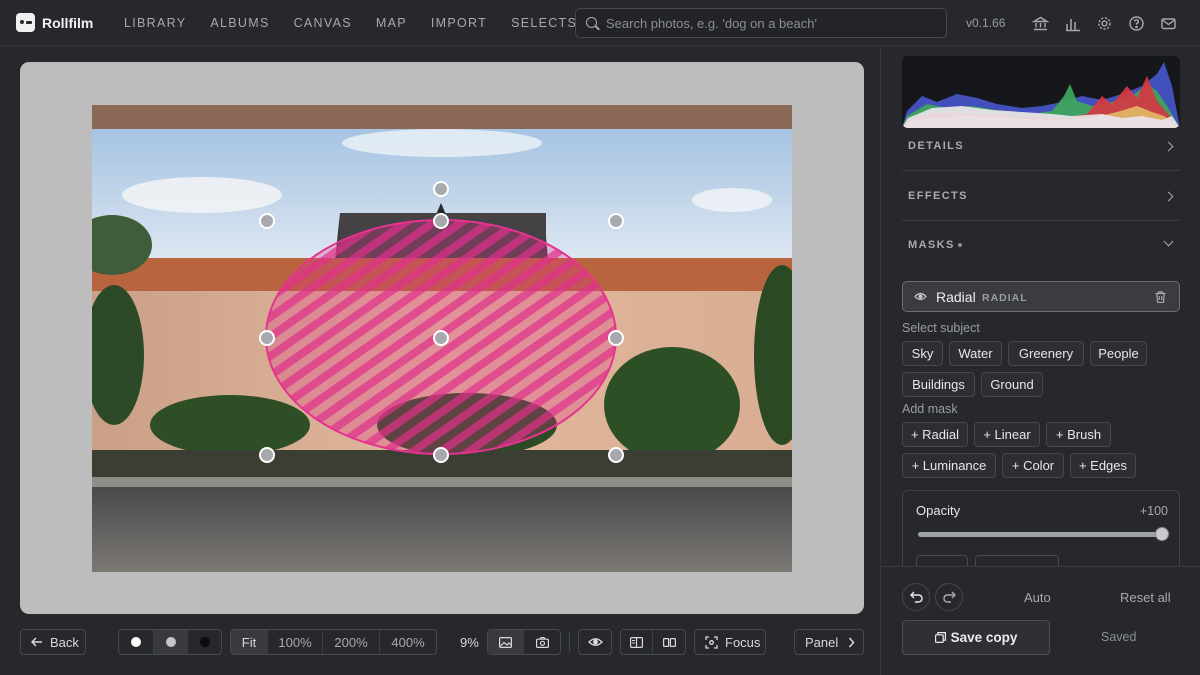 This screenshot has height=675, width=1200. I want to click on opacity-slider-track, so click(1041, 534).